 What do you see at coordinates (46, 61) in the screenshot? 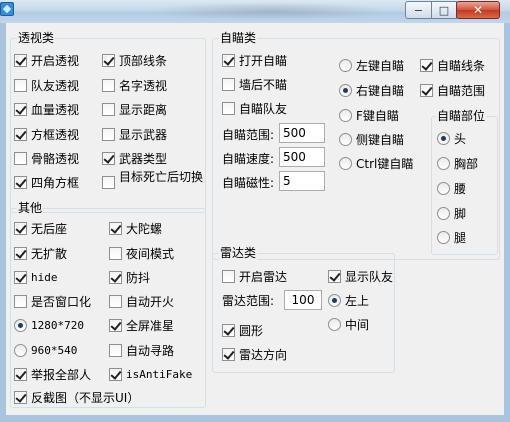
I see `checkbox-open-esp: 开启透视` at bounding box center [46, 61].